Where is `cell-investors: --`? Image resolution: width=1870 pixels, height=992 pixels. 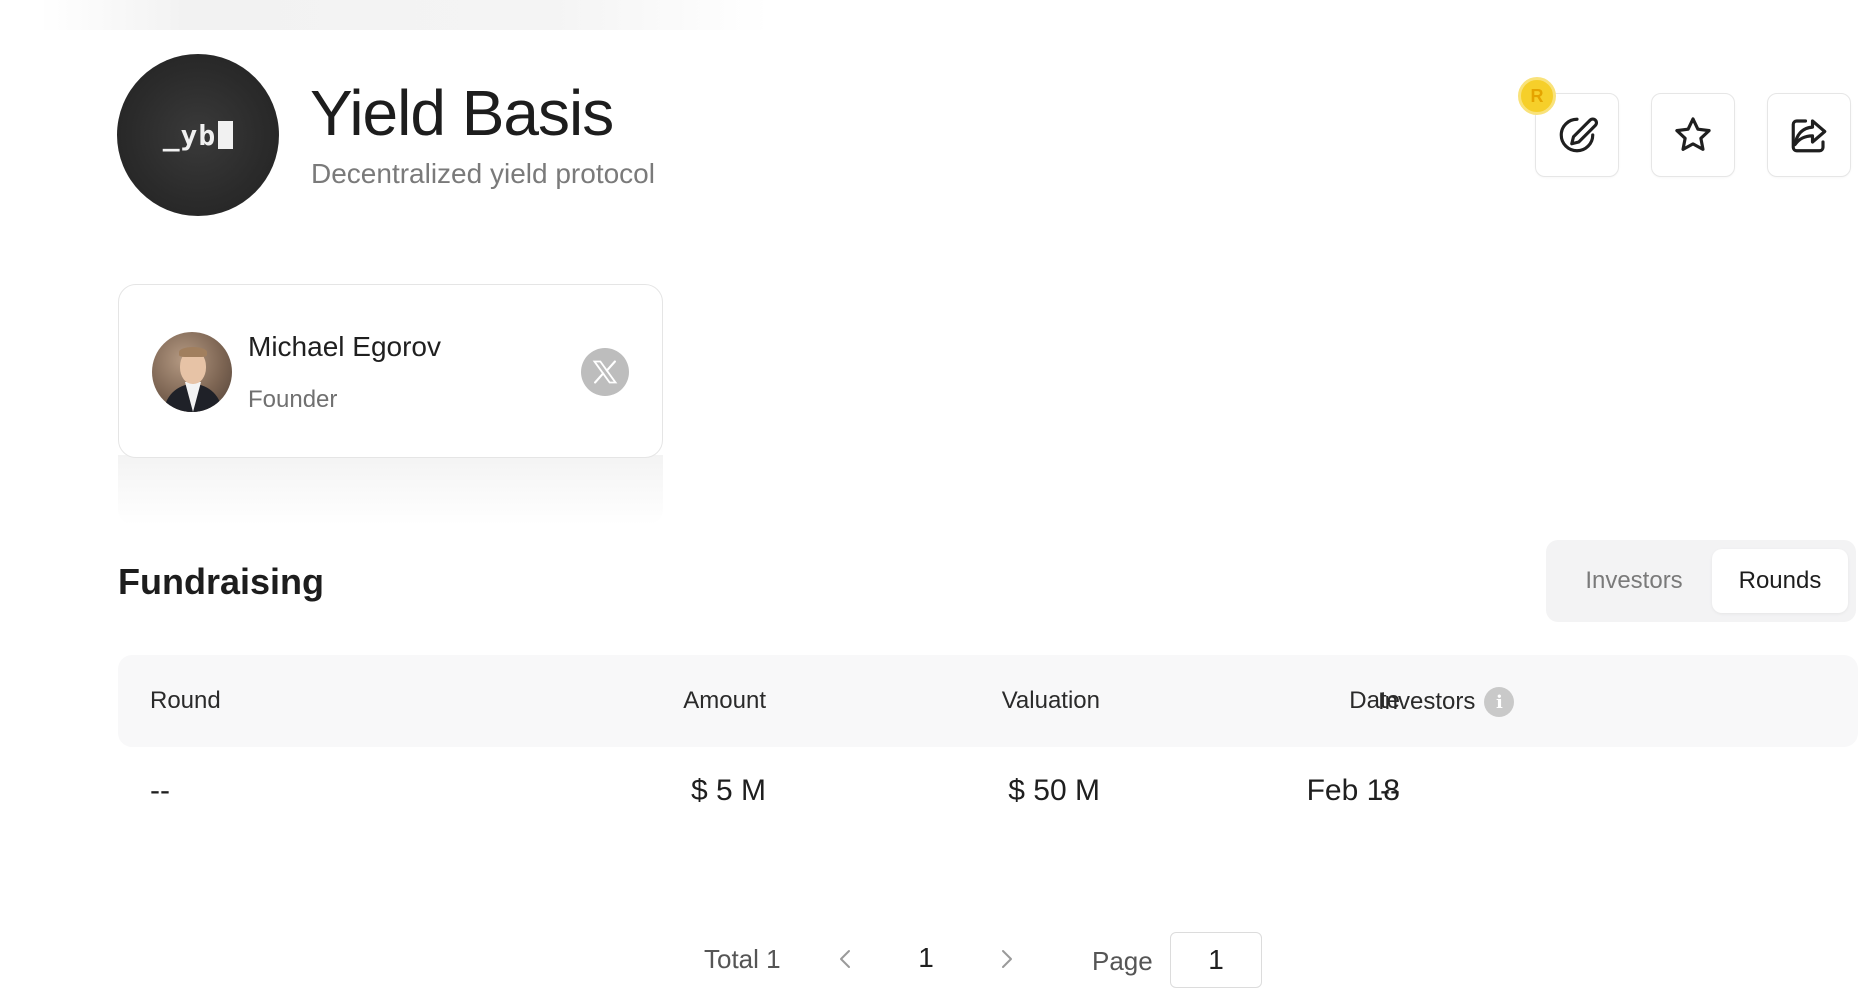 cell-investors: -- is located at coordinates (1390, 790).